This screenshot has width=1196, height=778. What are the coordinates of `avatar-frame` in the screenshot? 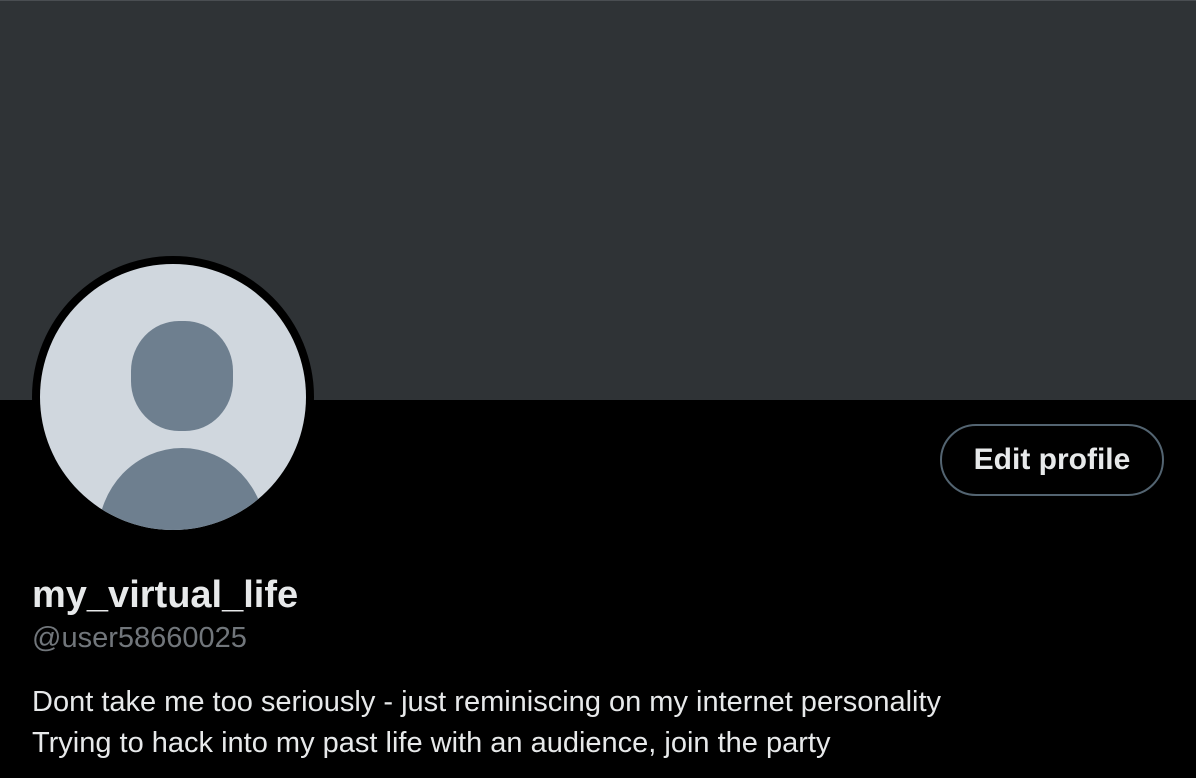 It's located at (173, 397).